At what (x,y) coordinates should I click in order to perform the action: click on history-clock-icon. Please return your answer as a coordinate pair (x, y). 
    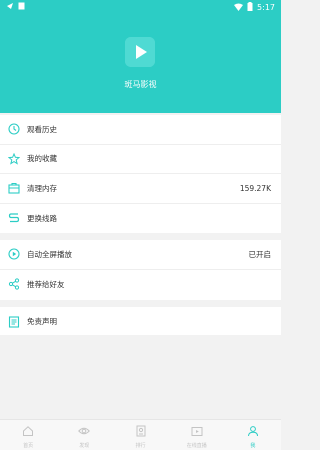
    Looking at the image, I should click on (14, 129).